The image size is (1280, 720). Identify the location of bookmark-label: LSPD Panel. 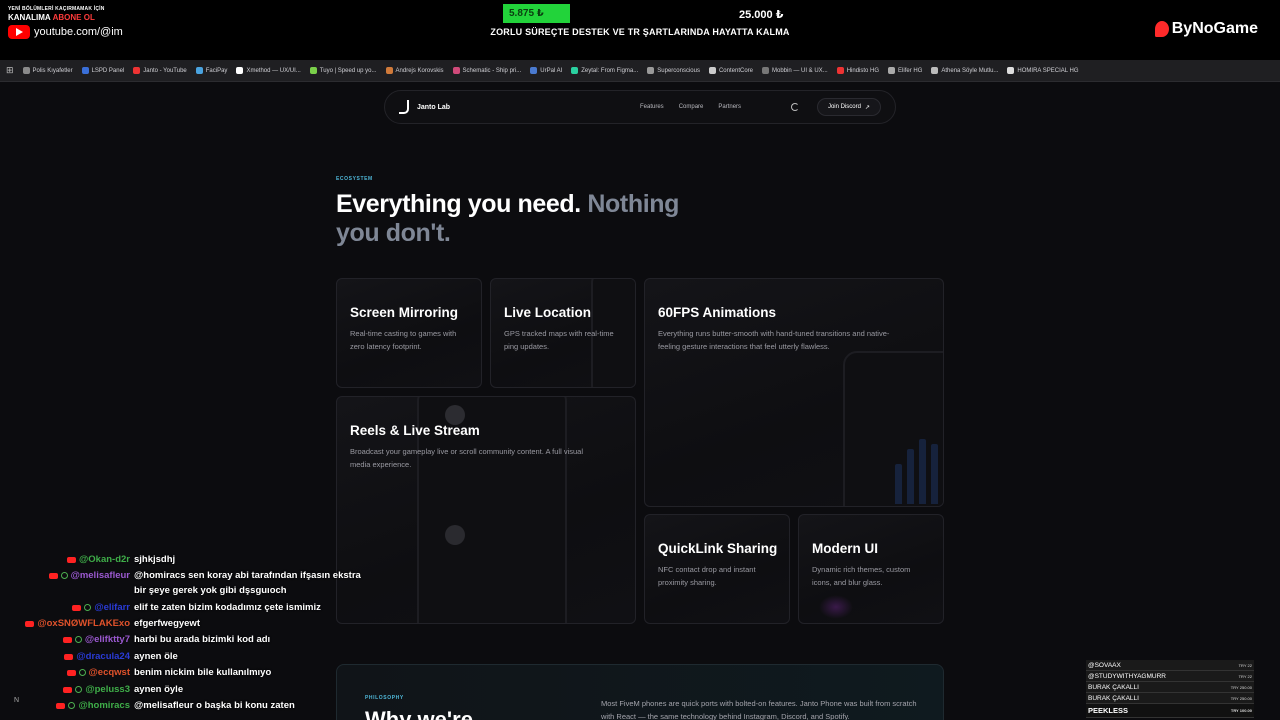
(108, 70).